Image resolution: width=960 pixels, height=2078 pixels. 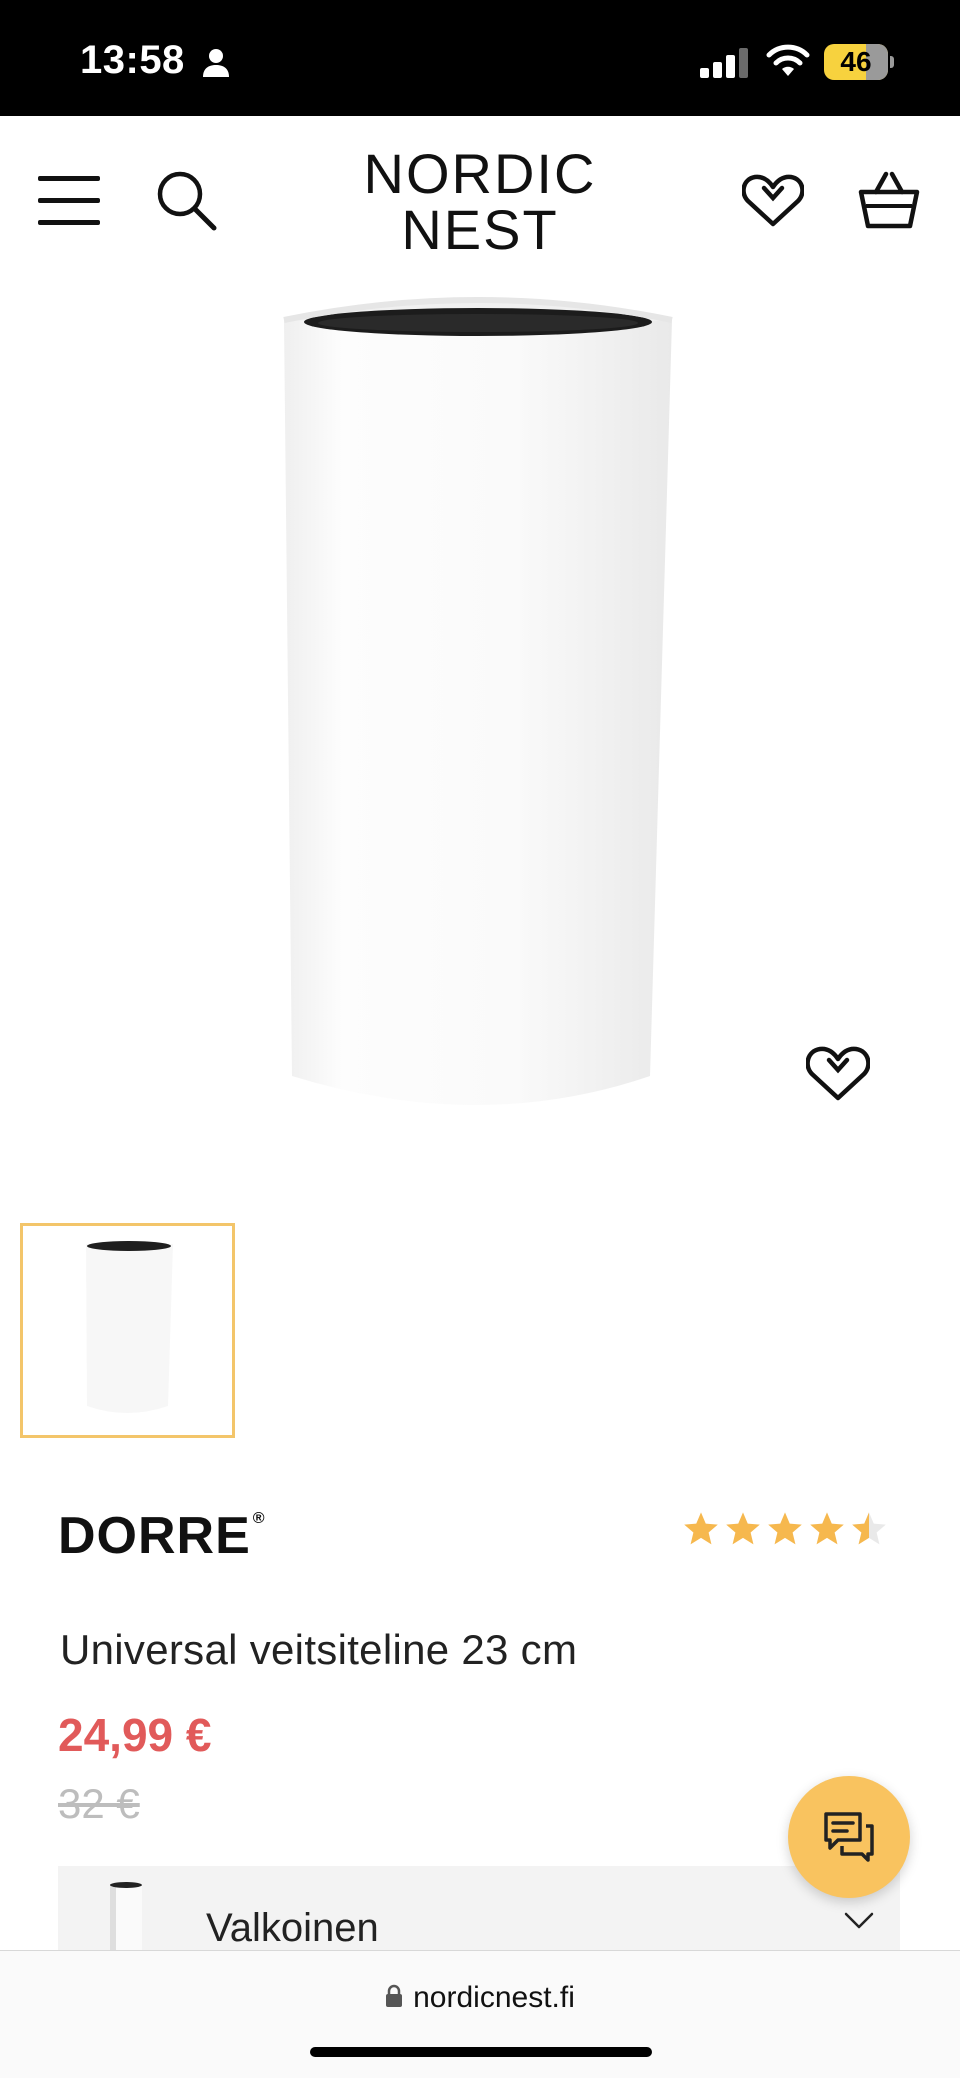 What do you see at coordinates (480, 58) in the screenshot?
I see `status-bar: 13:58 46` at bounding box center [480, 58].